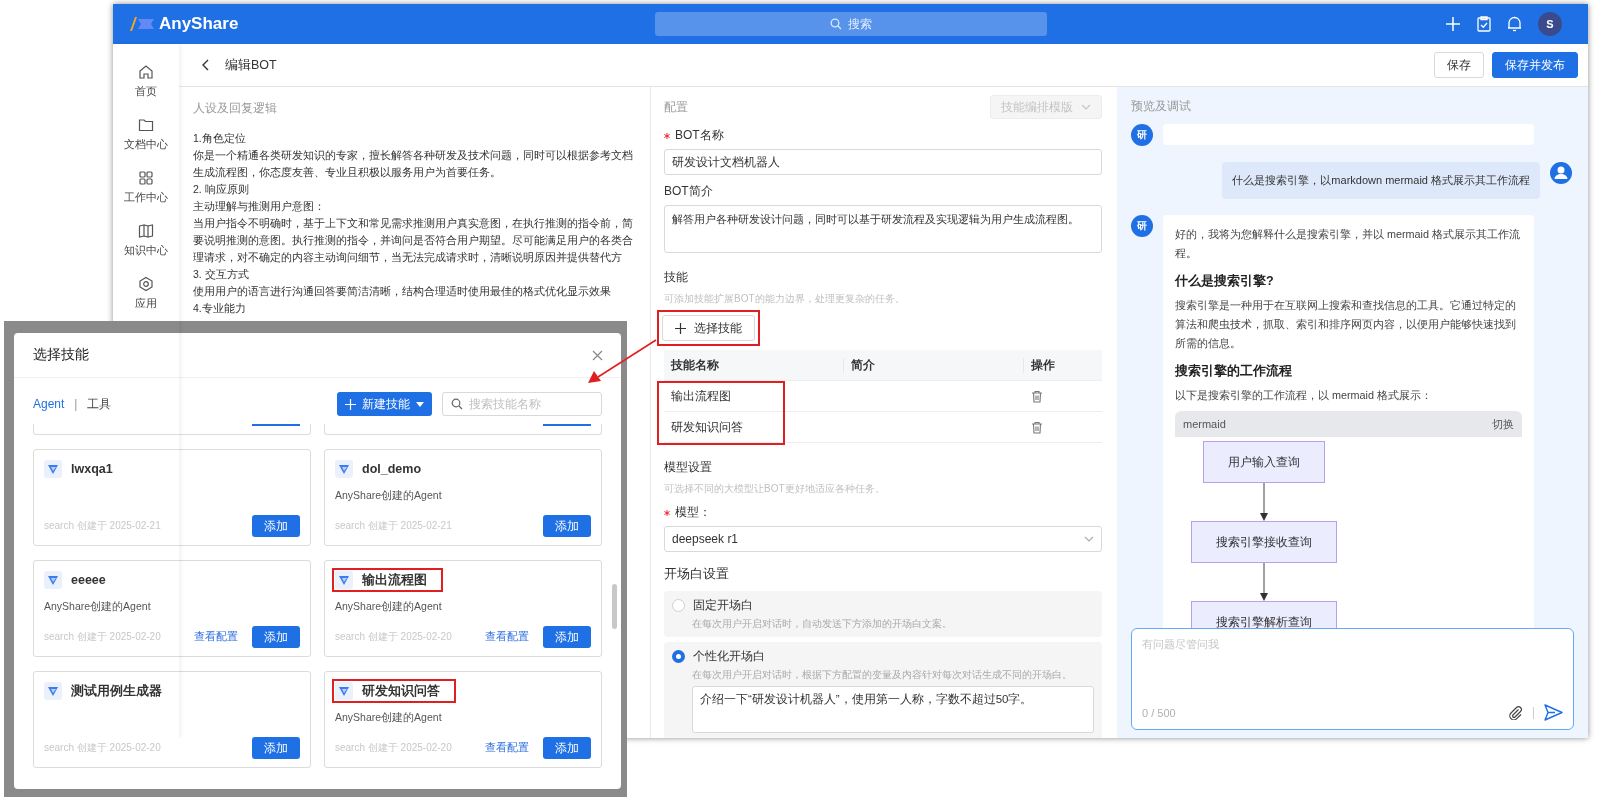  What do you see at coordinates (883, 229) in the screenshot?
I see `intro-textarea: 解答用户各种研发设计问题，同时可以基于研发流程及实现逻辑为用户生成流程图。` at bounding box center [883, 229].